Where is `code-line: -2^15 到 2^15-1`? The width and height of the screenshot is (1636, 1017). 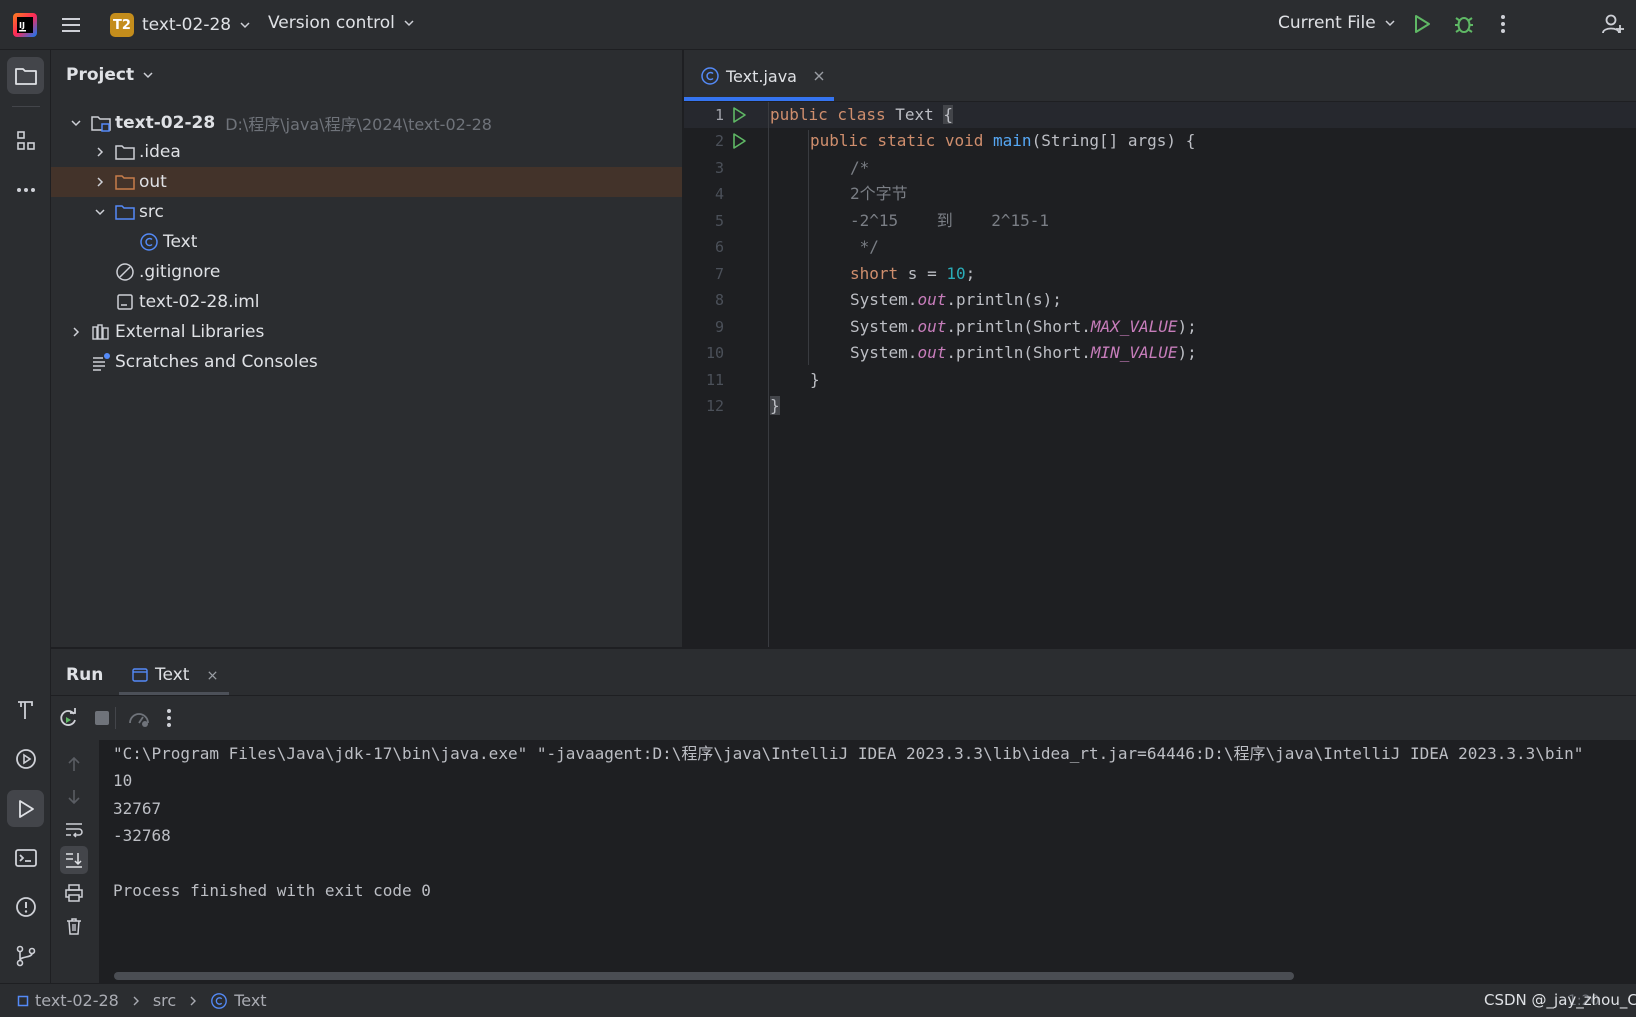 code-line: -2^15 到 2^15-1 is located at coordinates (950, 220).